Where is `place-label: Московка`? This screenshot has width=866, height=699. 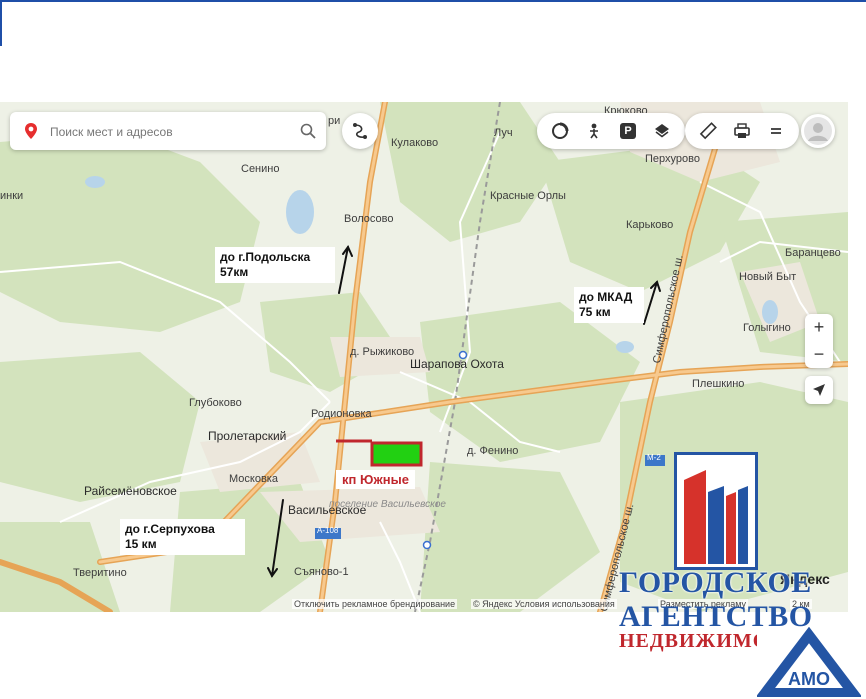
place-label: Московка is located at coordinates (253, 479).